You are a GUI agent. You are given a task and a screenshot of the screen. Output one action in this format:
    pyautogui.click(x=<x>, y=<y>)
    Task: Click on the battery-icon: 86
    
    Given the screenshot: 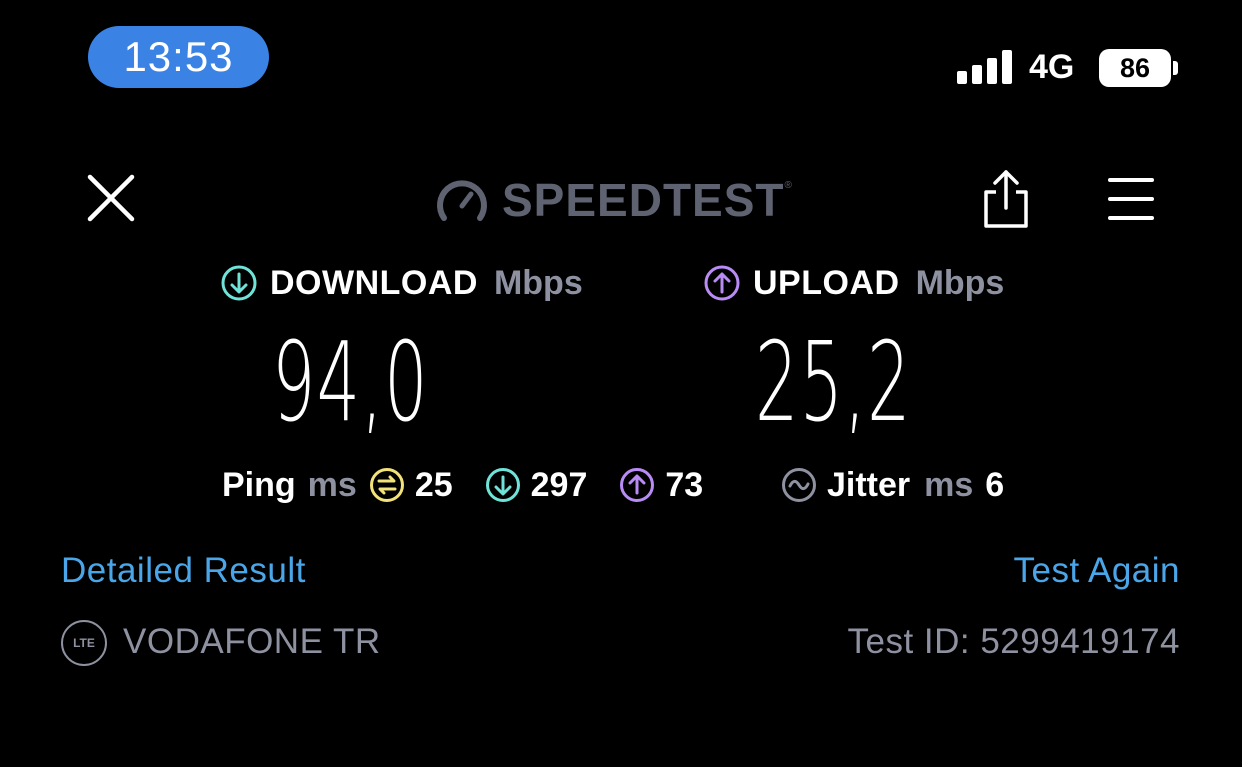 What is the action you would take?
    pyautogui.click(x=1135, y=68)
    